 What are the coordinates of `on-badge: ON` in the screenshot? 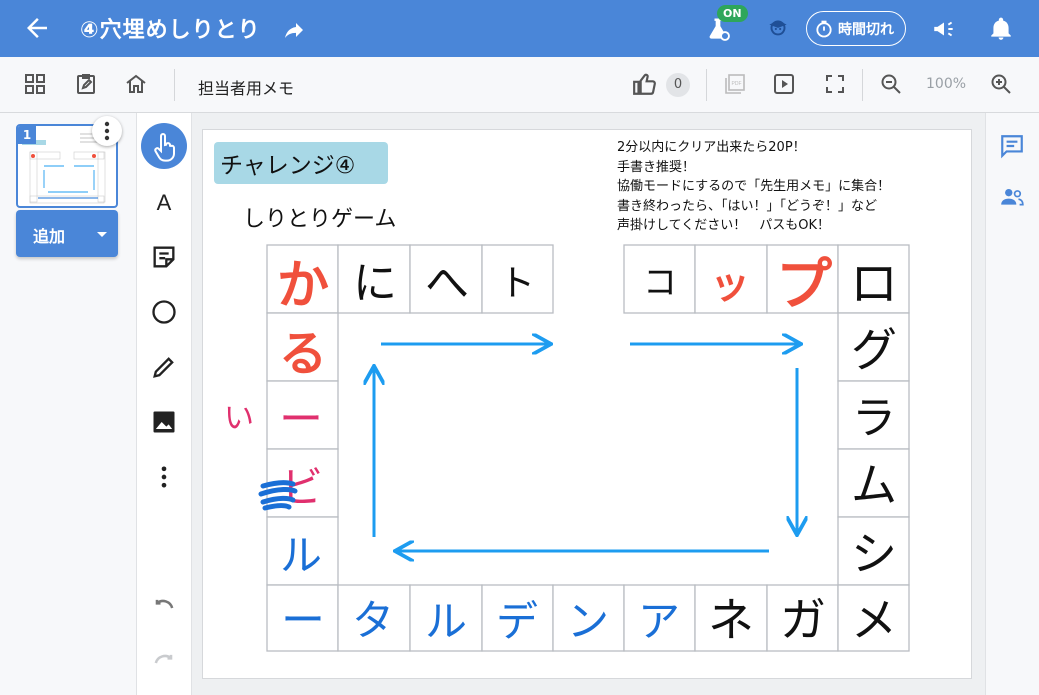 It's located at (732, 13).